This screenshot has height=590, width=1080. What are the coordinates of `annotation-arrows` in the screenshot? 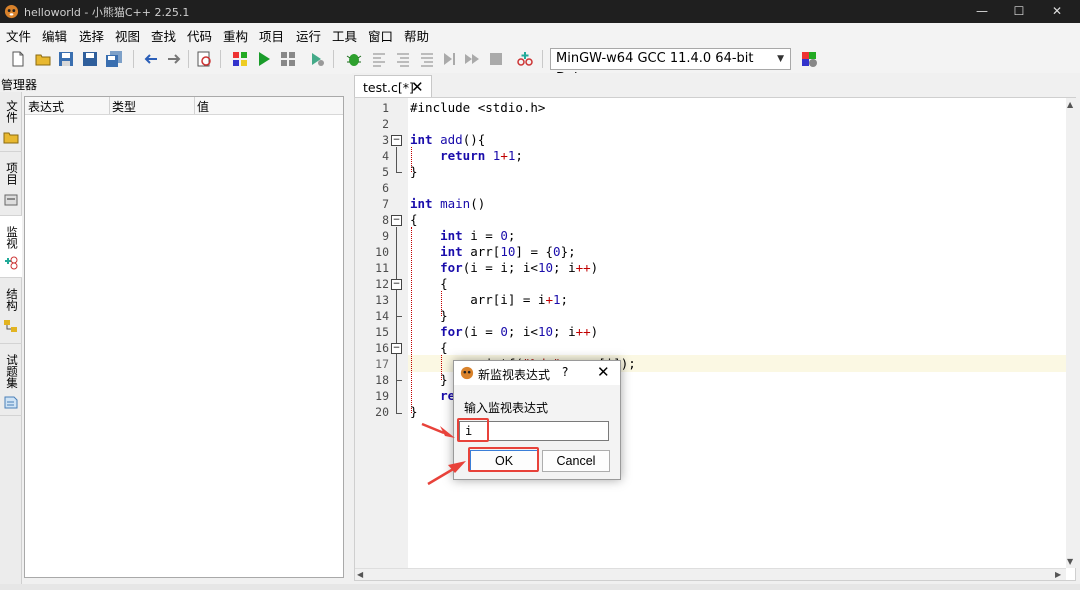 It's located at (443, 454).